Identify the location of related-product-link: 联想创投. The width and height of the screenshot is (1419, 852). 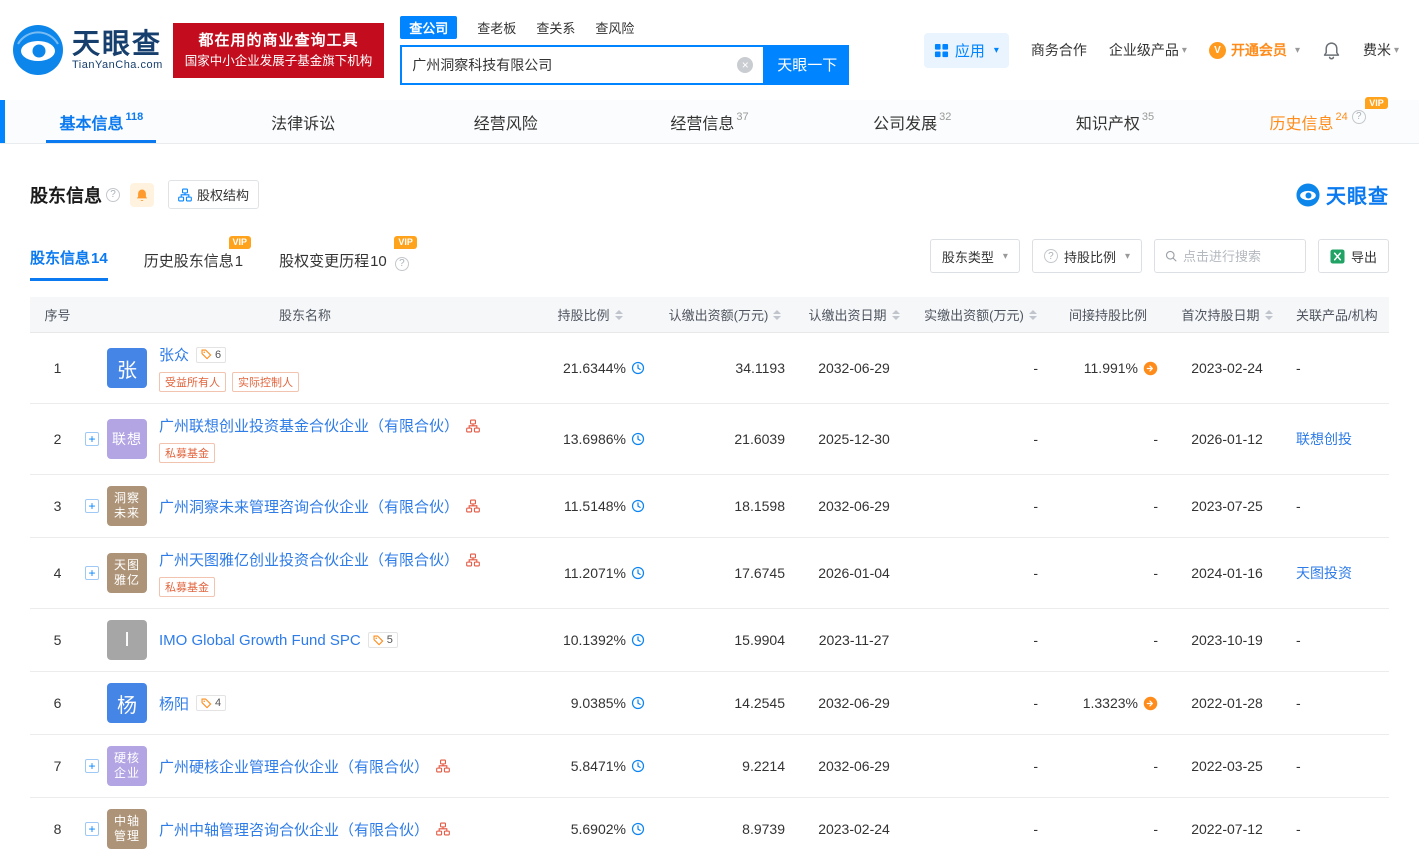
(1324, 439).